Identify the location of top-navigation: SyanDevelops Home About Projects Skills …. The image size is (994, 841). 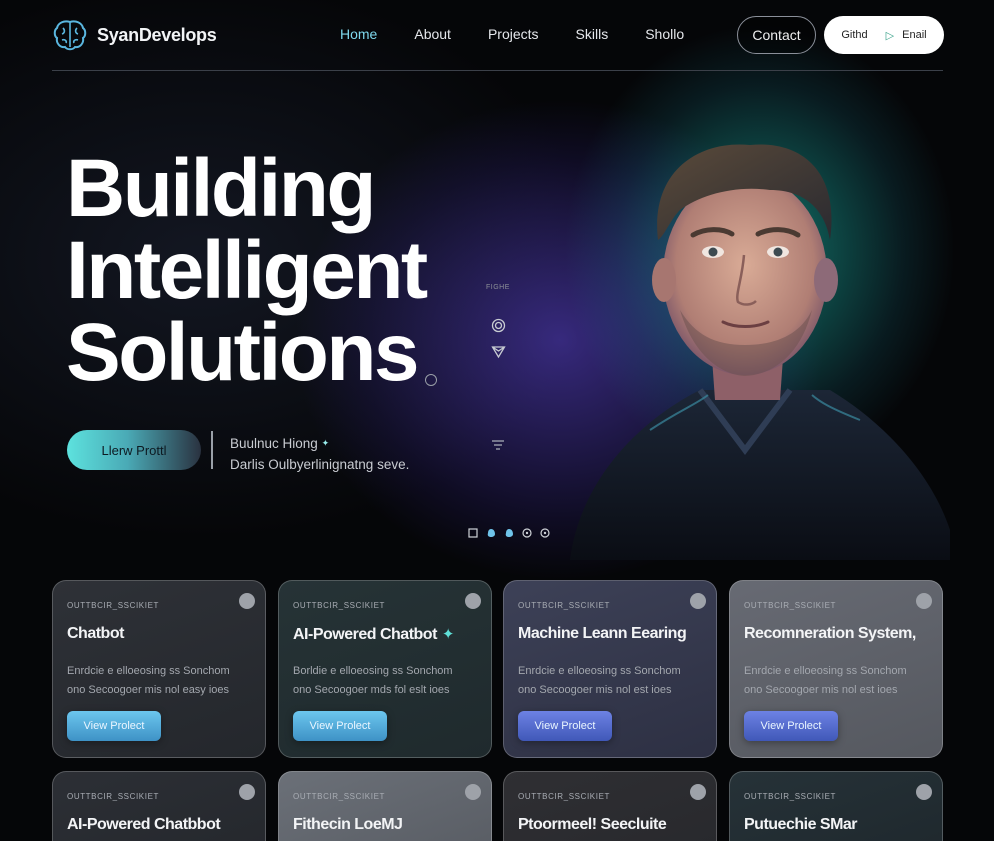
(497, 36).